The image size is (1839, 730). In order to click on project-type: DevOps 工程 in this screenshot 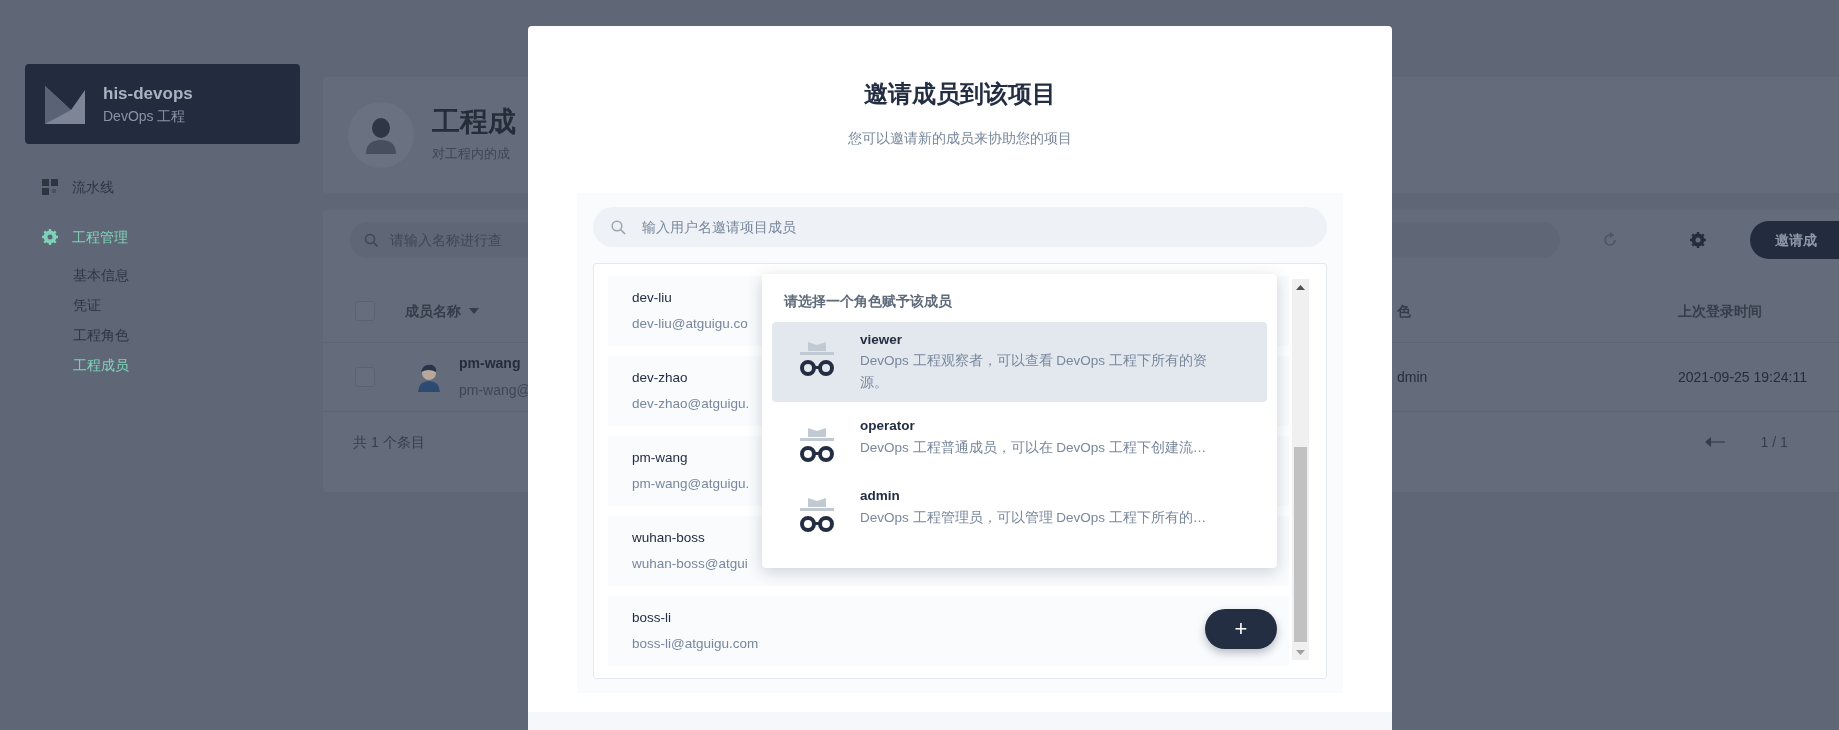, I will do `click(145, 117)`.